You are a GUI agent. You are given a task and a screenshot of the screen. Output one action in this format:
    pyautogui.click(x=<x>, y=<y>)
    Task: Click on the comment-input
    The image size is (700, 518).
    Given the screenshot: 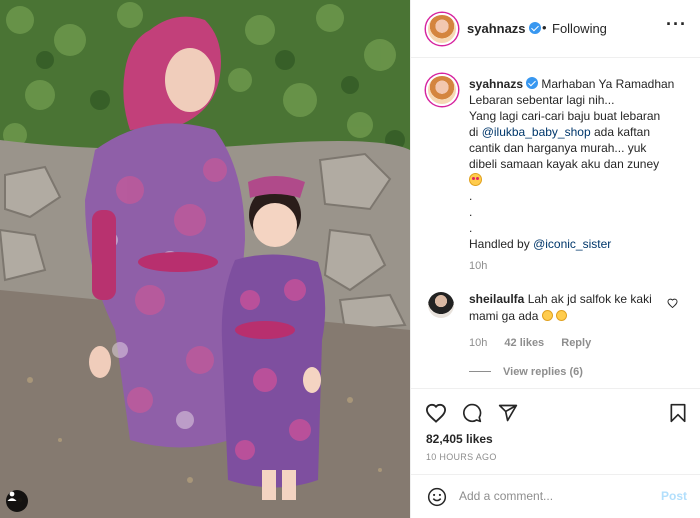 What is the action you would take?
    pyautogui.click(x=549, y=496)
    